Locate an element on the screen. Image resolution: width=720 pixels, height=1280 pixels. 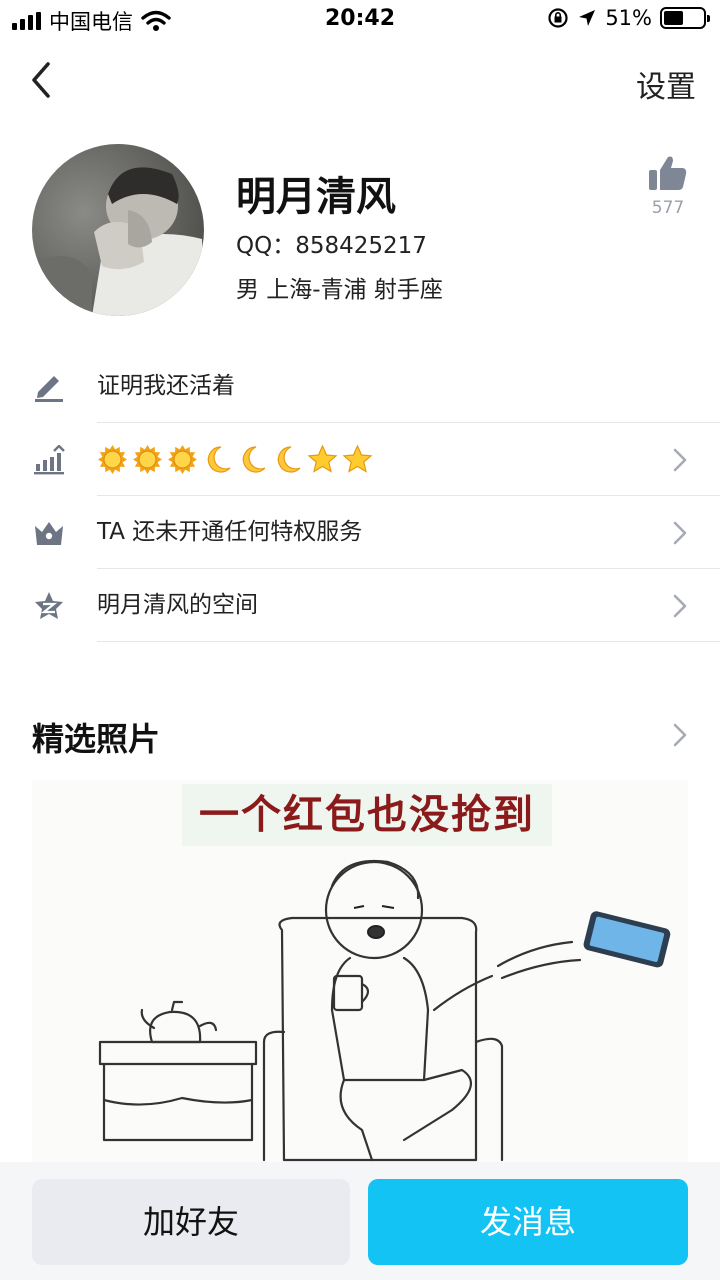
qq-number: QQ：858425217 is located at coordinates (331, 246).